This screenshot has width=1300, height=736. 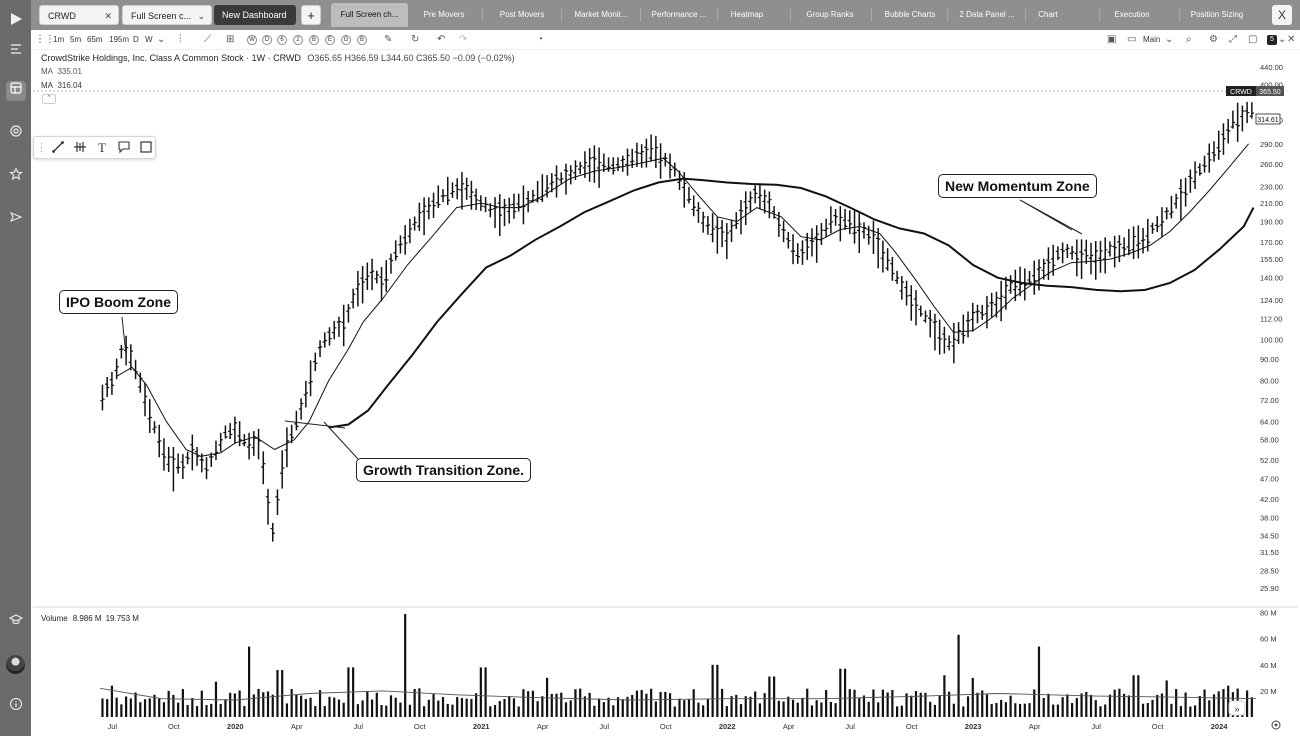 I want to click on drag-handle-icon: ⋮, so click(x=41, y=148).